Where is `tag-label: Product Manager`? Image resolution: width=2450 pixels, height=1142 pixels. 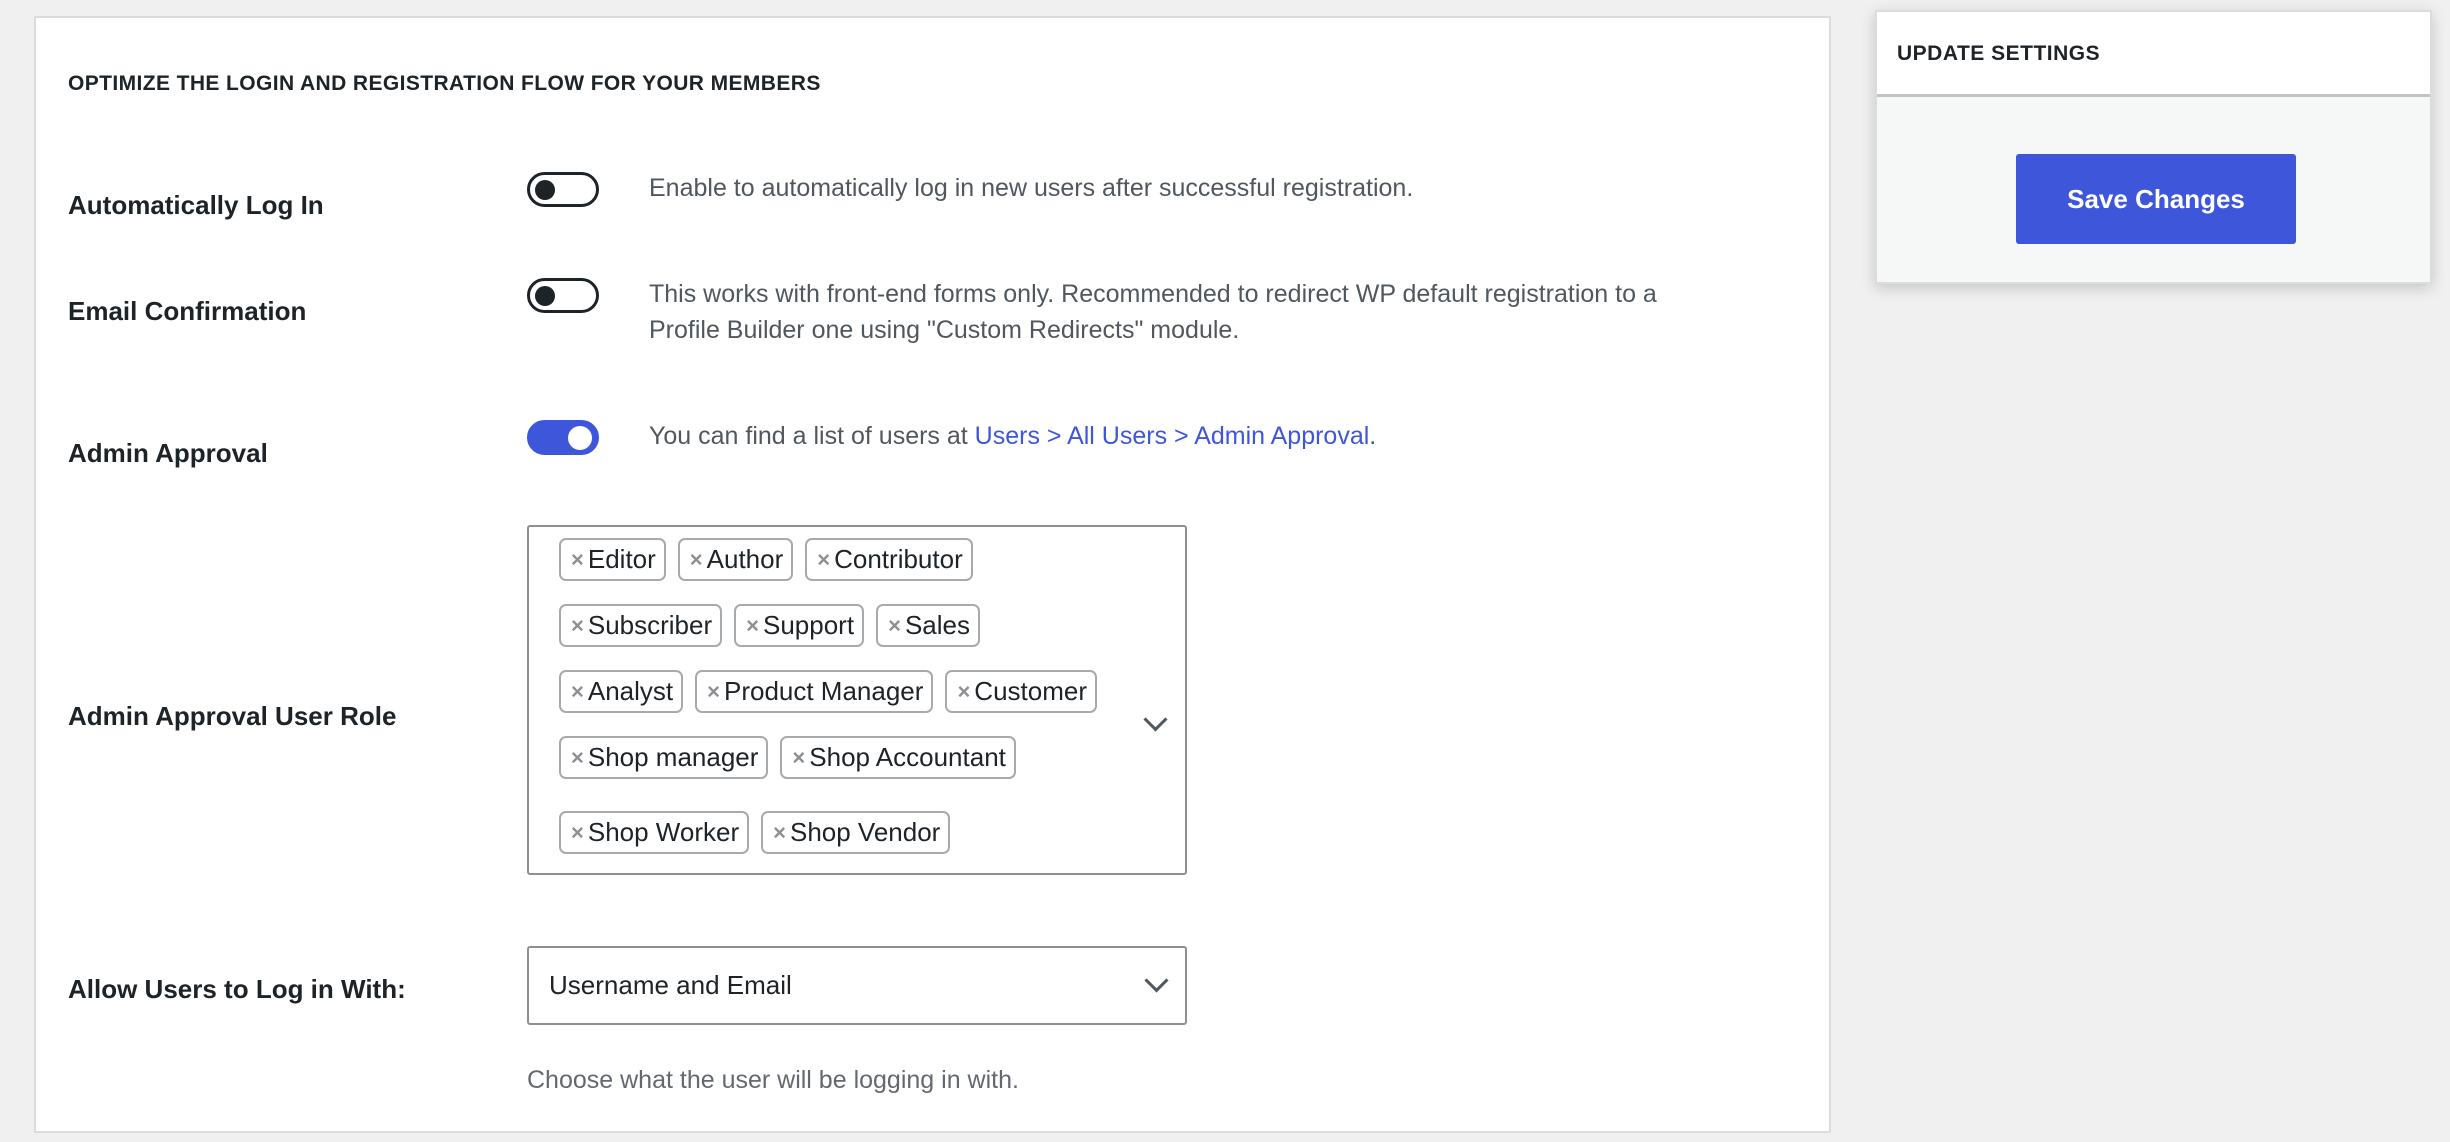 tag-label: Product Manager is located at coordinates (823, 691).